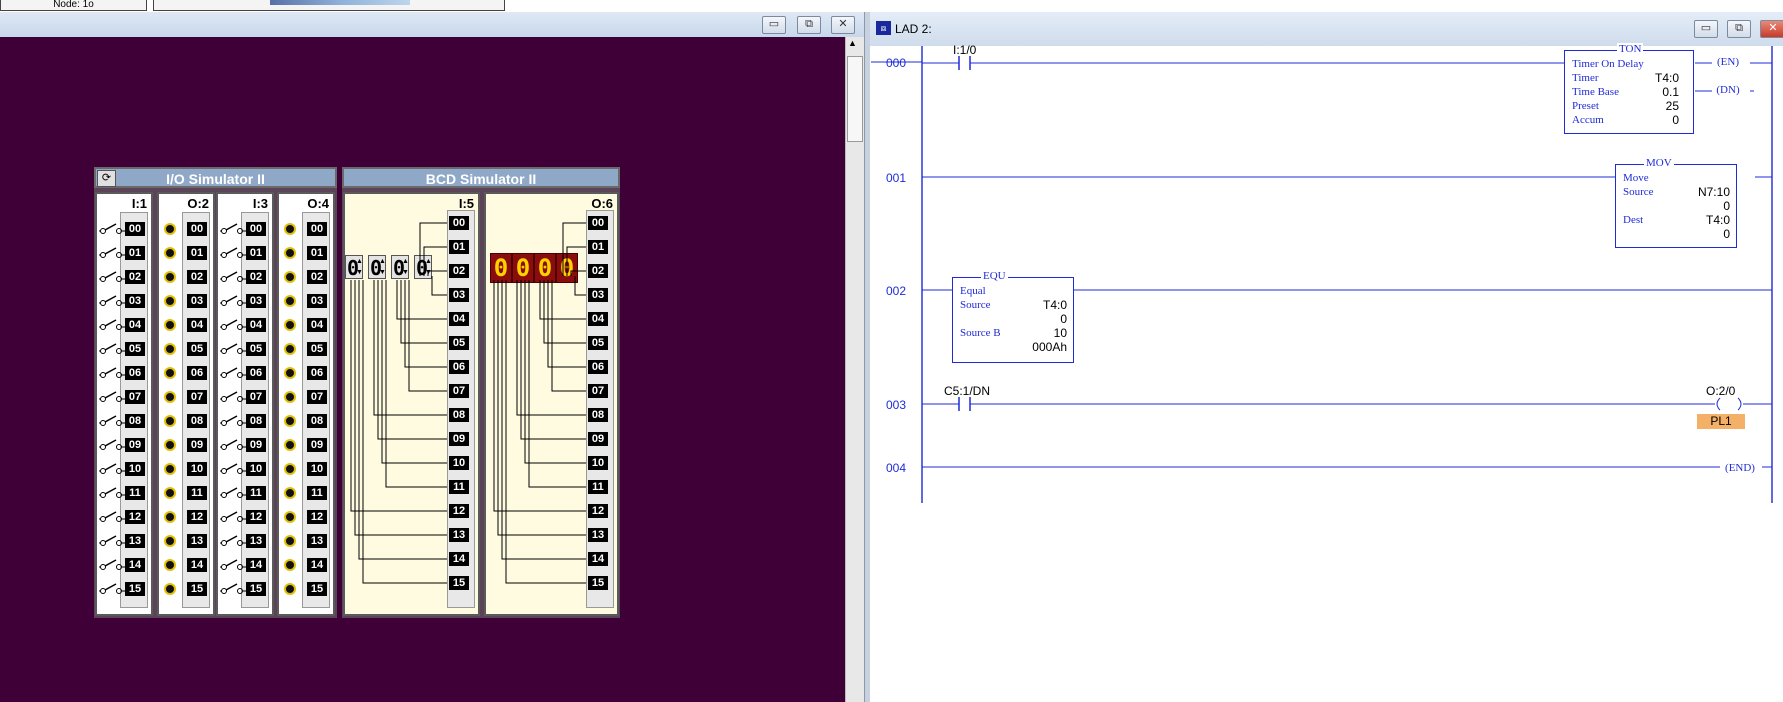 Image resolution: width=1783 pixels, height=702 pixels. Describe the element at coordinates (809, 25) in the screenshot. I see `left-restore-button: ⧉` at that location.